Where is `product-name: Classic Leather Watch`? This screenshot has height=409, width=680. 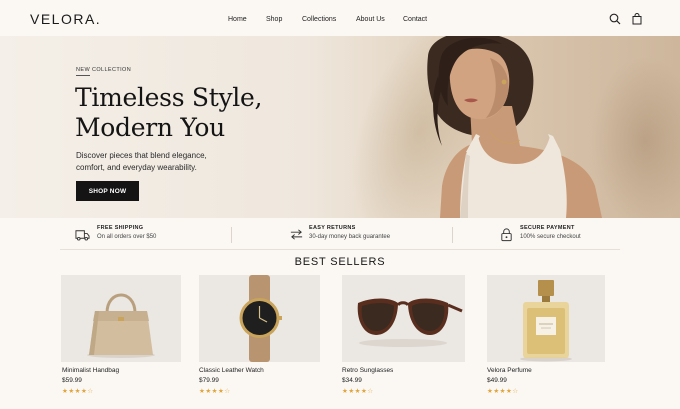 product-name: Classic Leather Watch is located at coordinates (231, 370).